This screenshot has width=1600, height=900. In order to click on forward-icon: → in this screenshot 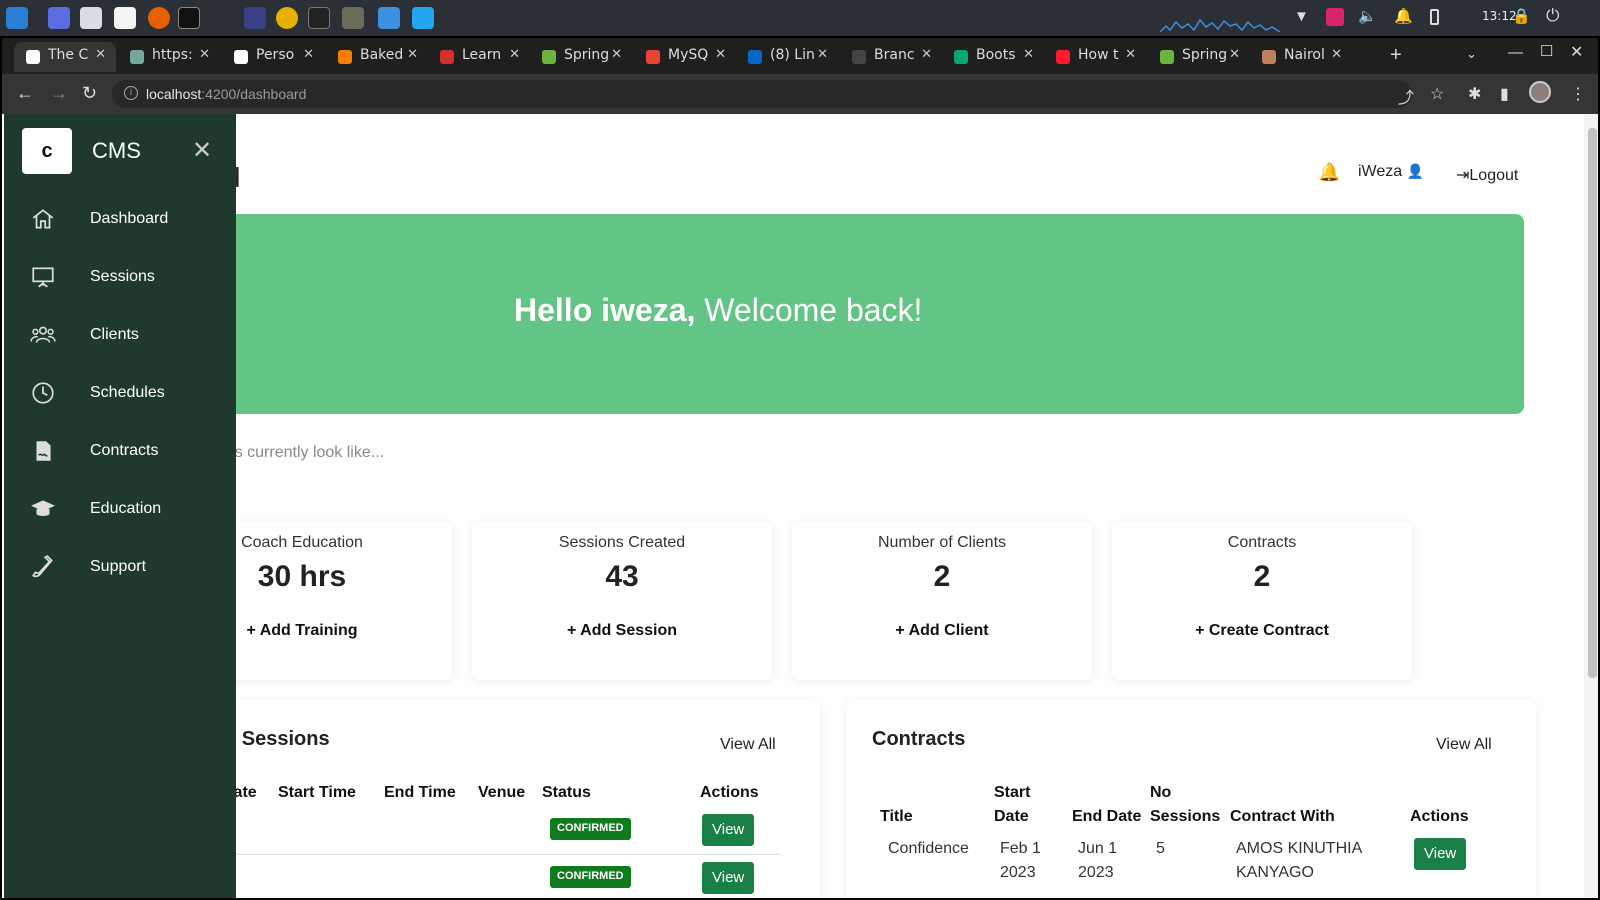, I will do `click(59, 93)`.